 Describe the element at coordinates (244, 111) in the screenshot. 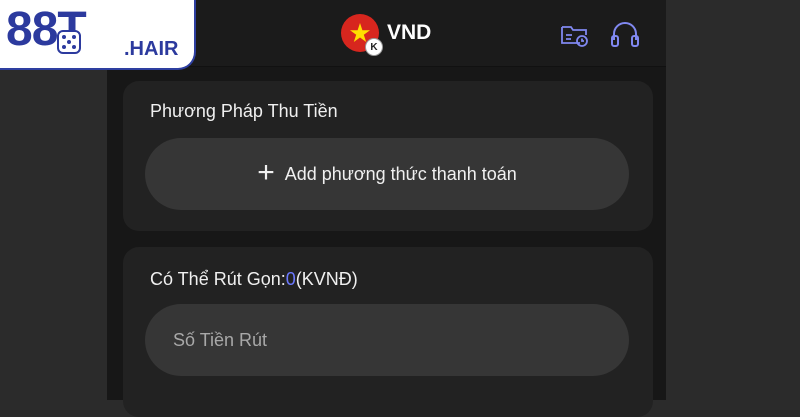

I see `withdraw-method-title: Phương Pháp Thu Tiền` at that location.